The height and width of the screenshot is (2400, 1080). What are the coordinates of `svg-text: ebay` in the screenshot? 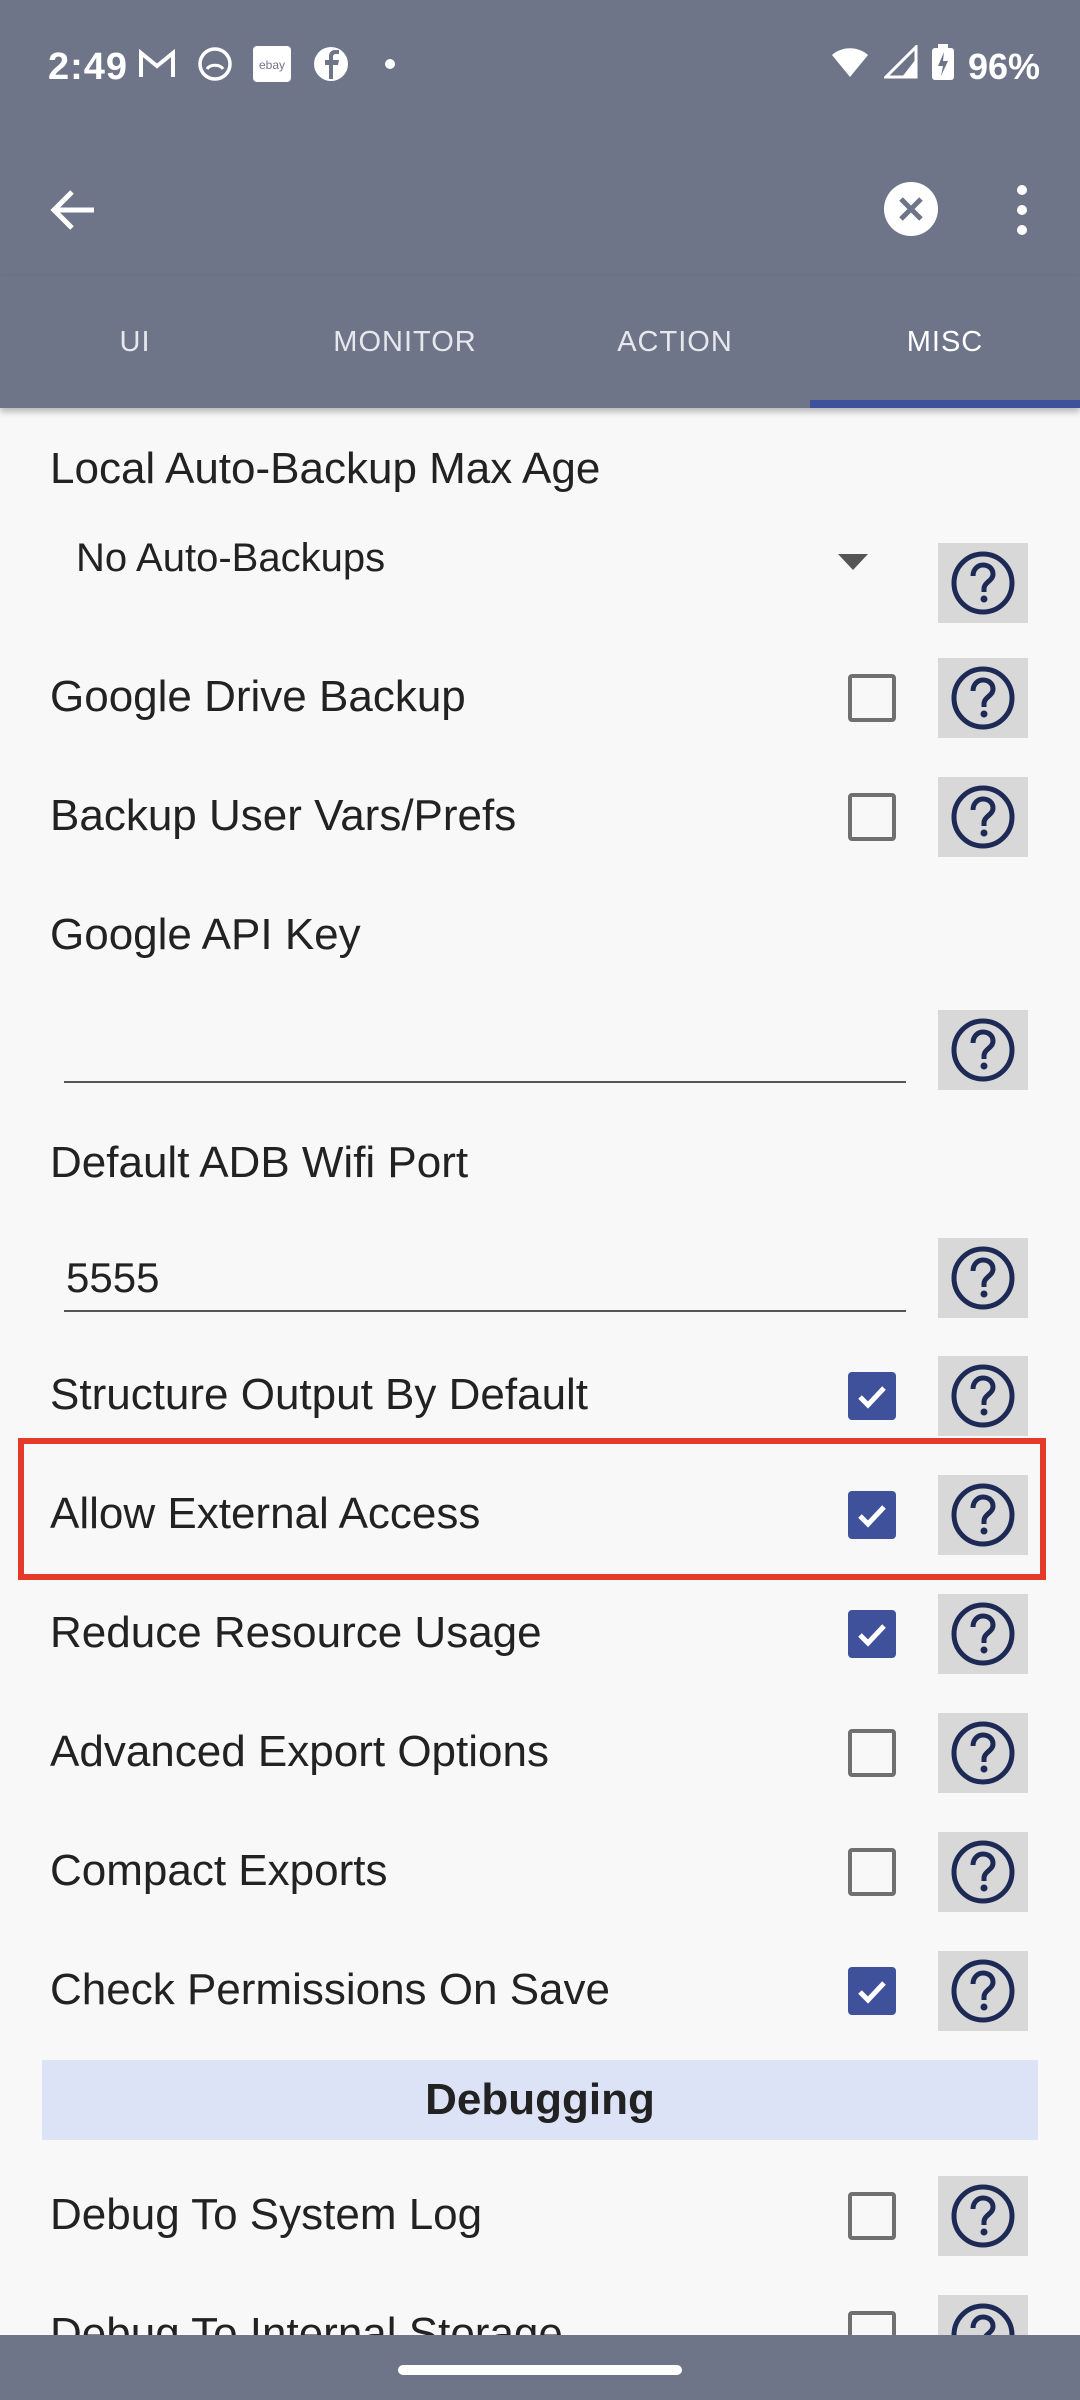 It's located at (272, 65).